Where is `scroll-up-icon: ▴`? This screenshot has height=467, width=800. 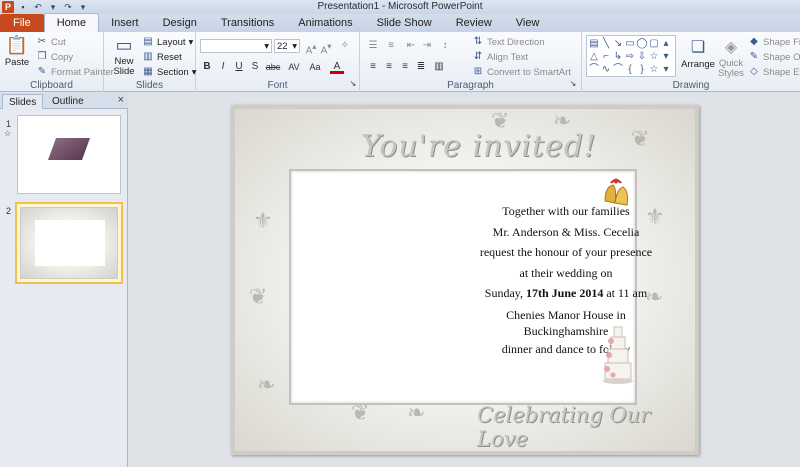
scroll-up-icon: ▴ is located at coordinates (666, 43).